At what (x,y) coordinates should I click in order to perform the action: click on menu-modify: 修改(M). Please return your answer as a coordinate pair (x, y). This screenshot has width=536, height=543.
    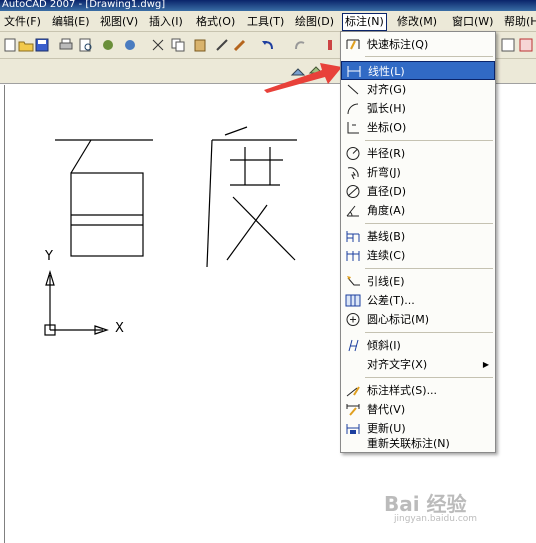
    Looking at the image, I should click on (417, 22).